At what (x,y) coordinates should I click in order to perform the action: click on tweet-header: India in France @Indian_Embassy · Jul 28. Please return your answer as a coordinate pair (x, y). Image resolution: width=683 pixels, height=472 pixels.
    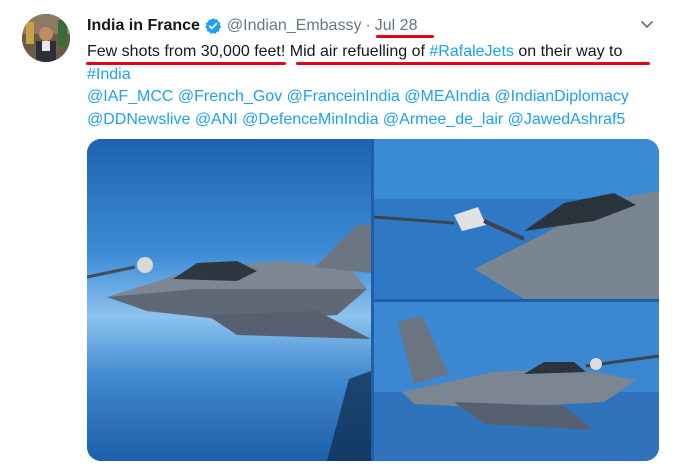
    Looking at the image, I should click on (367, 26).